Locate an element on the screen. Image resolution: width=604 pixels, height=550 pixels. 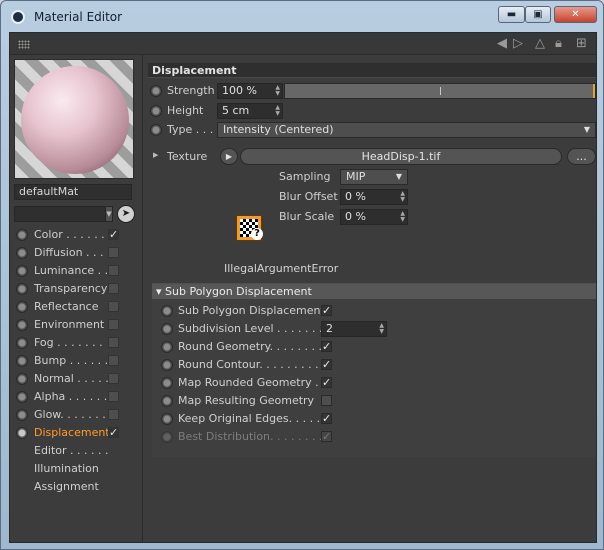
texture-menu-button: ▶ is located at coordinates (229, 156).